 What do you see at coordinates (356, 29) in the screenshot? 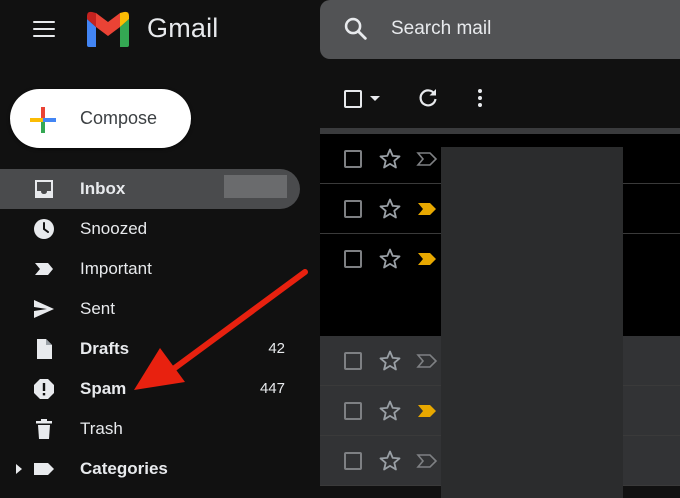
I see `search-icon` at bounding box center [356, 29].